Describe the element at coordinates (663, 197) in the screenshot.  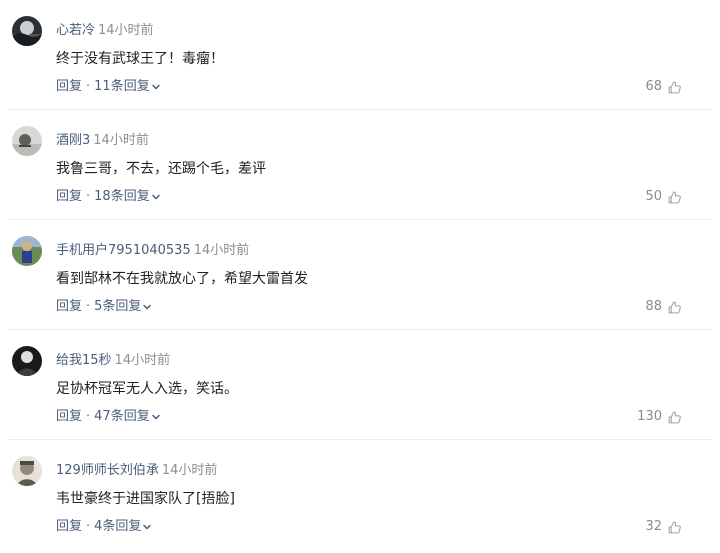
I see `like-button: 50` at that location.